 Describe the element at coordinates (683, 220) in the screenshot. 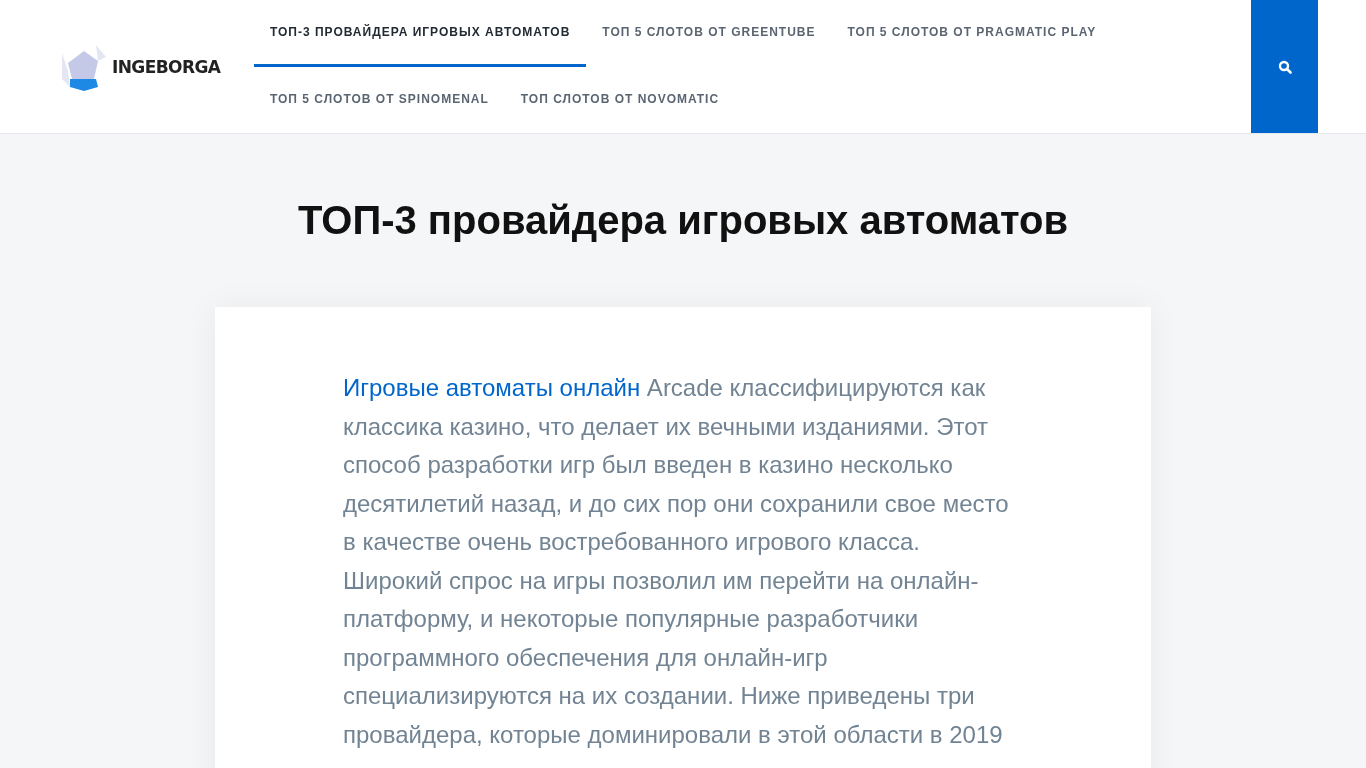

I see `page-title: ТОП-3 провайдера игровых автоматов` at that location.